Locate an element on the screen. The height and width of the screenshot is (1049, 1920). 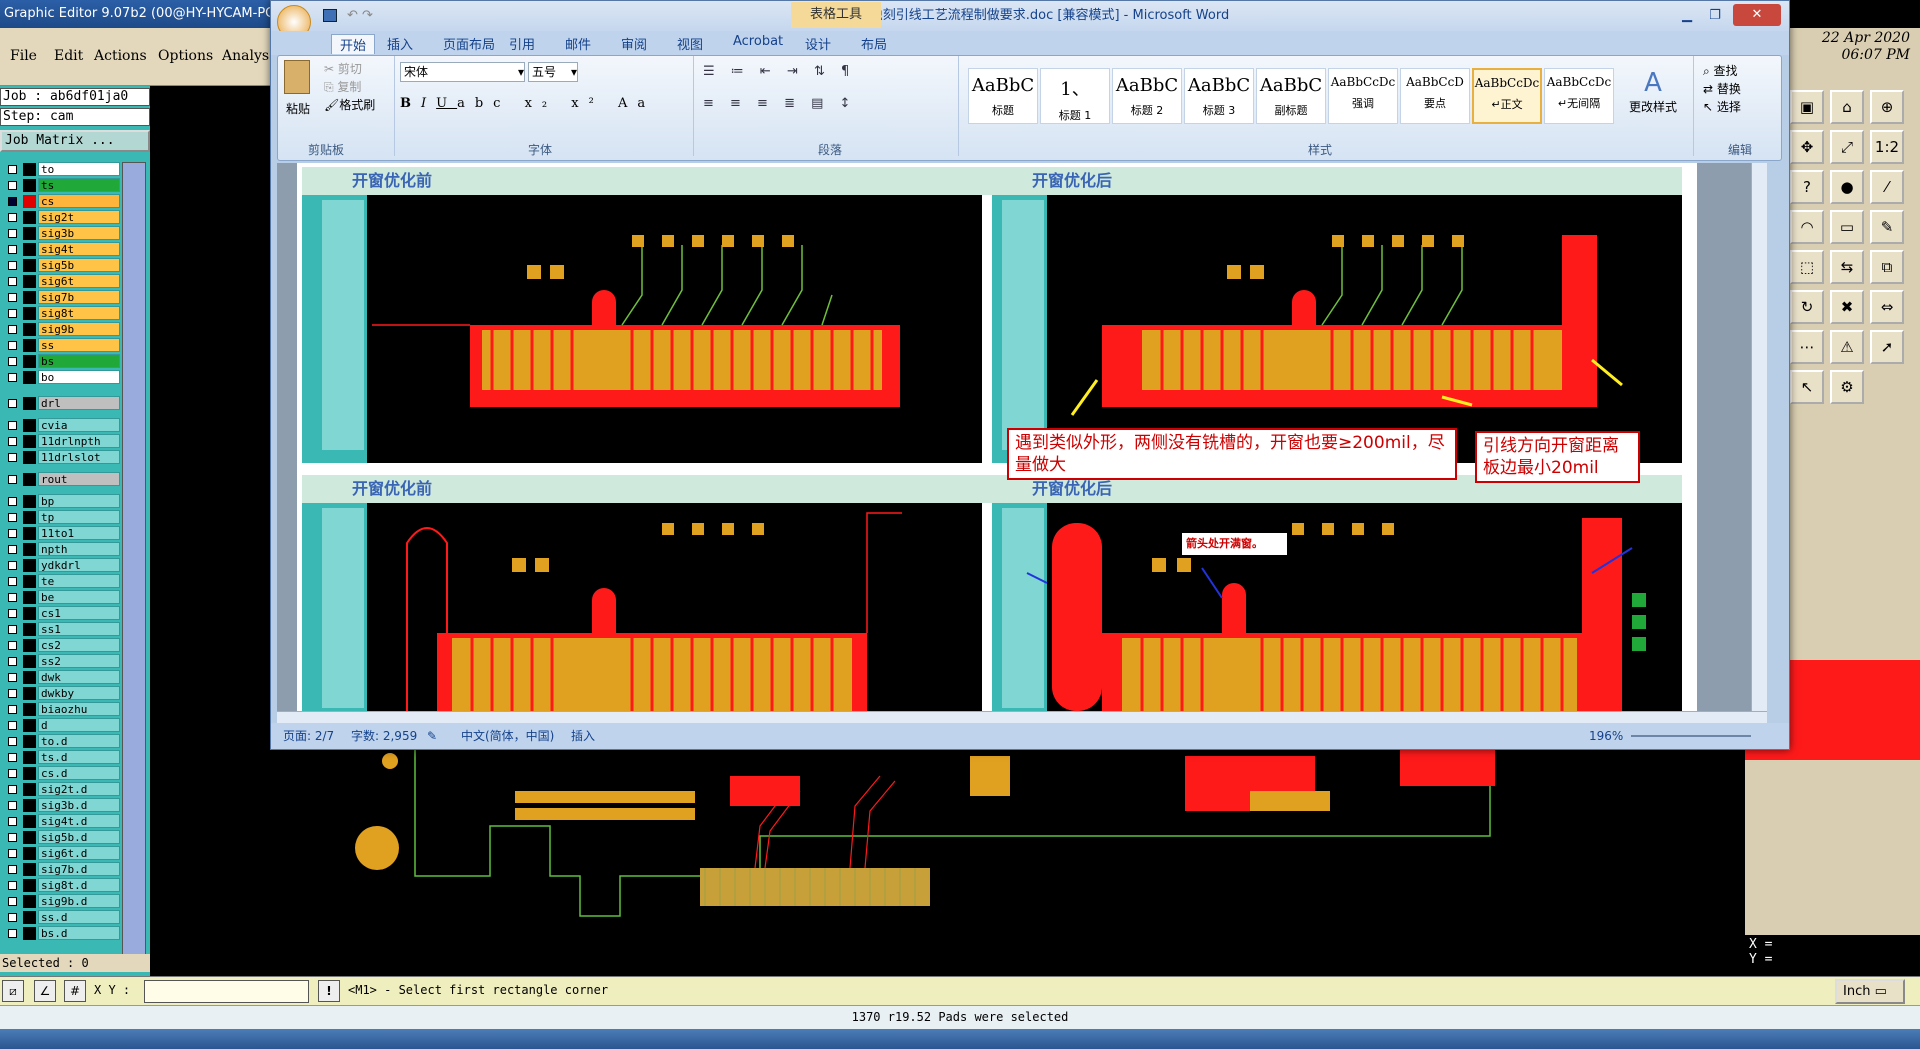
layer-row: ss1 is located at coordinates (61, 629).